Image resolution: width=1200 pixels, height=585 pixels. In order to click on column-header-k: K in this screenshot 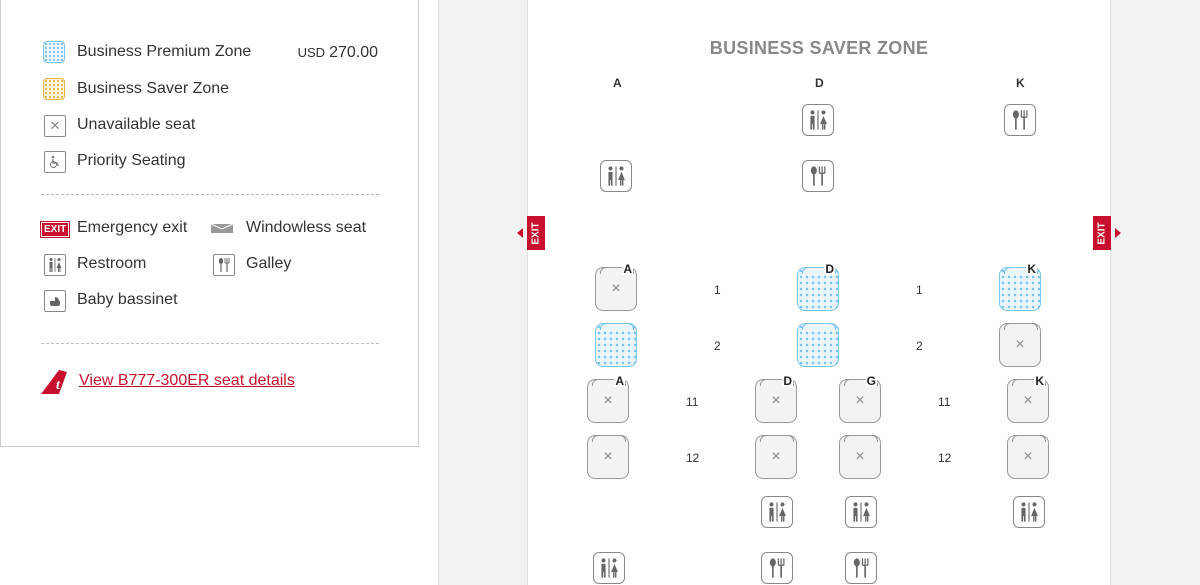, I will do `click(1020, 83)`.